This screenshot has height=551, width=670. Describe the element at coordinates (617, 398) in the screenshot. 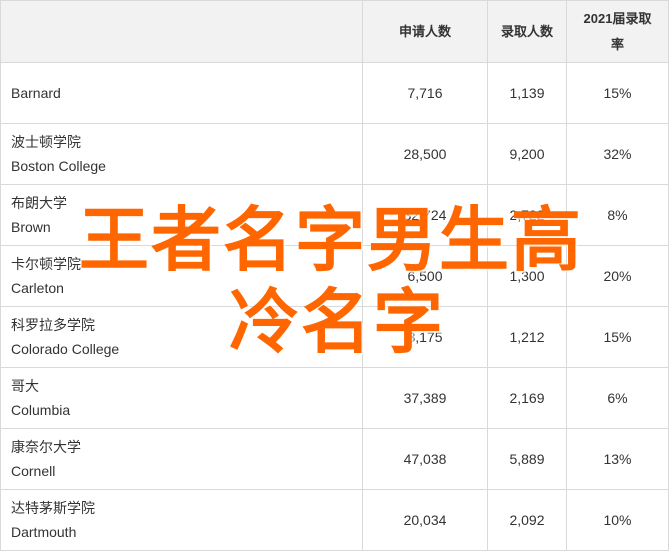

I see `rate-cell: 6%` at that location.